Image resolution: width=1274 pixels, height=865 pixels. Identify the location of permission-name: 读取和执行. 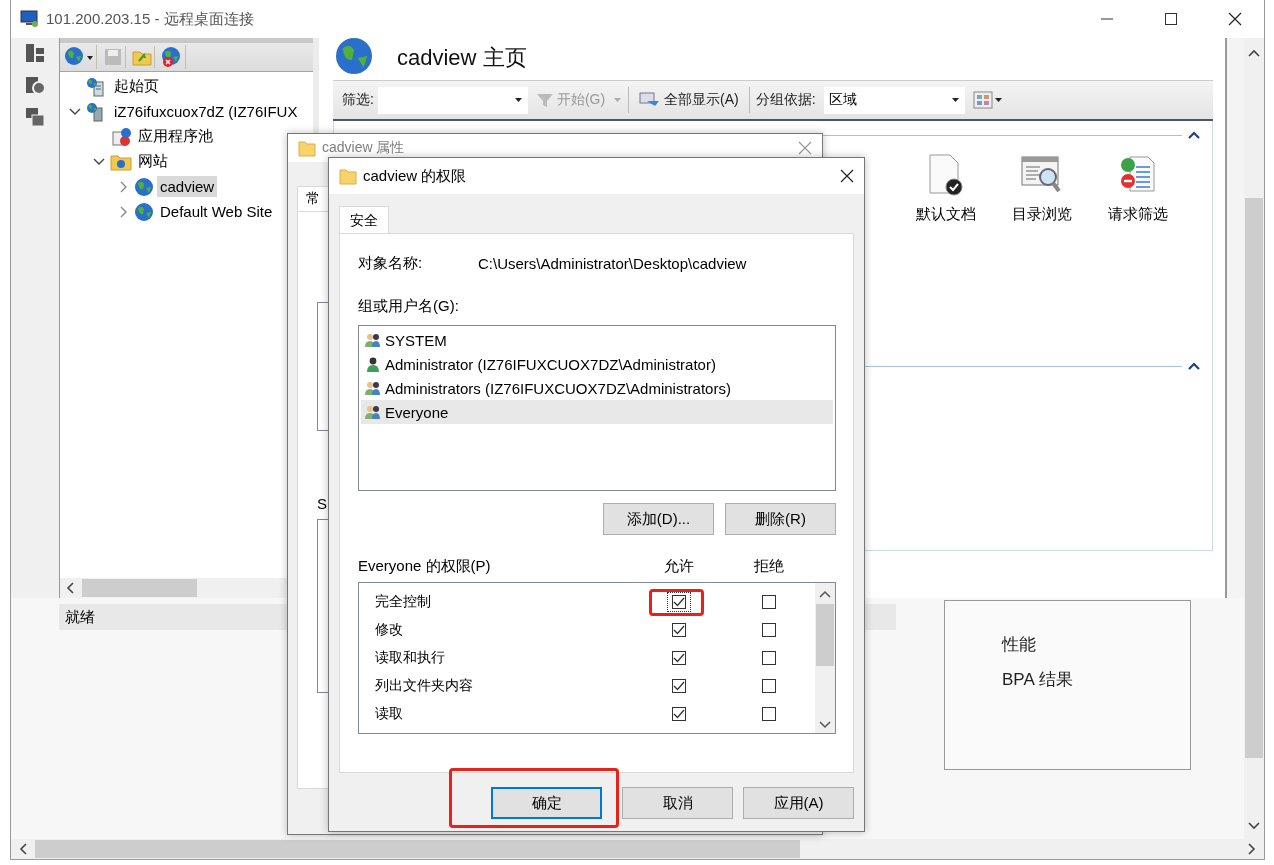
(410, 658).